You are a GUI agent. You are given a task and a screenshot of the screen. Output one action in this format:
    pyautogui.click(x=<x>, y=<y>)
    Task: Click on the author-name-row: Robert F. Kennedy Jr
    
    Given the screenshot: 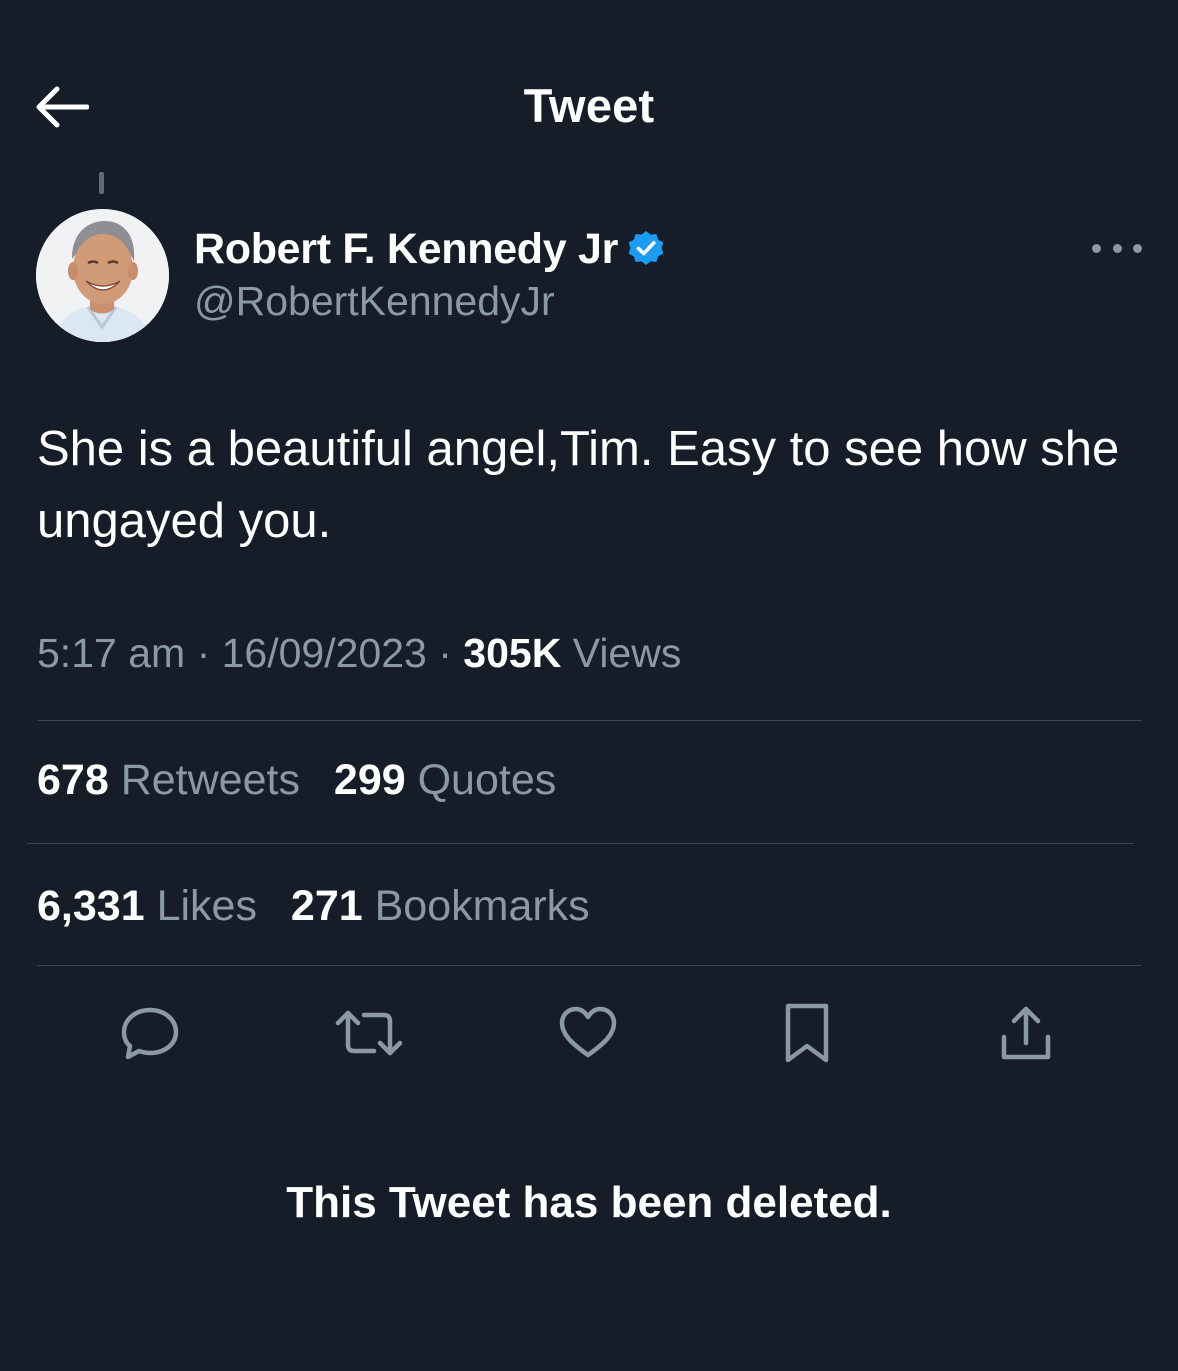 What is the action you would take?
    pyautogui.click(x=430, y=249)
    